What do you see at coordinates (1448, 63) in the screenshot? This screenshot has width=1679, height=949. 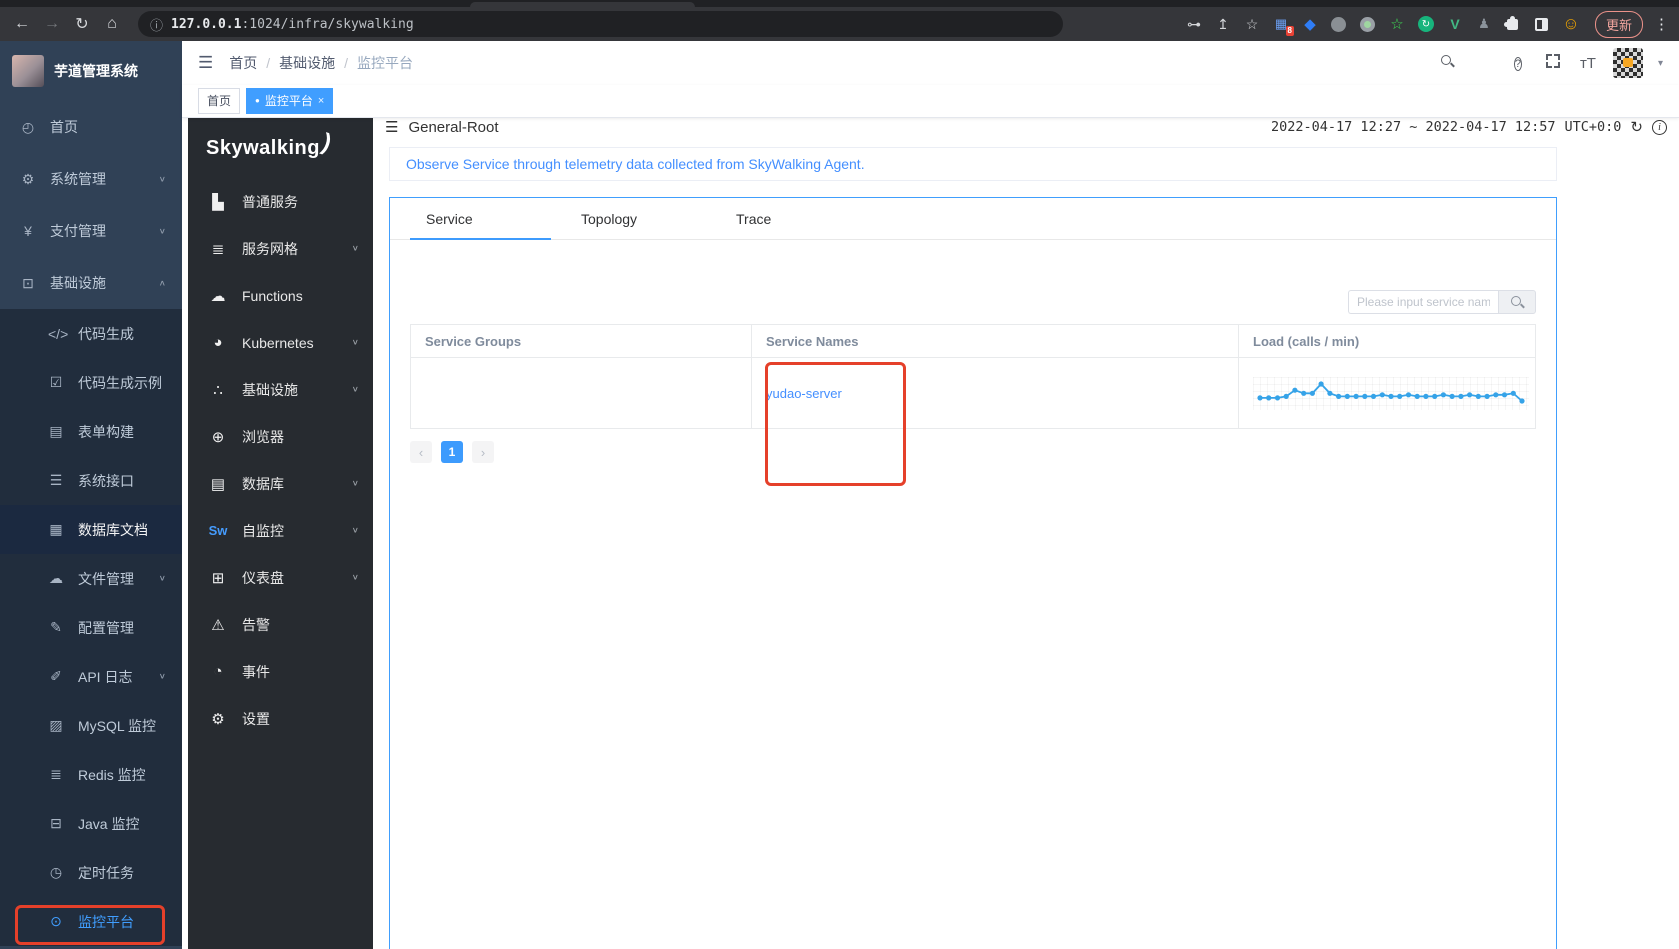 I see `search-icon` at bounding box center [1448, 63].